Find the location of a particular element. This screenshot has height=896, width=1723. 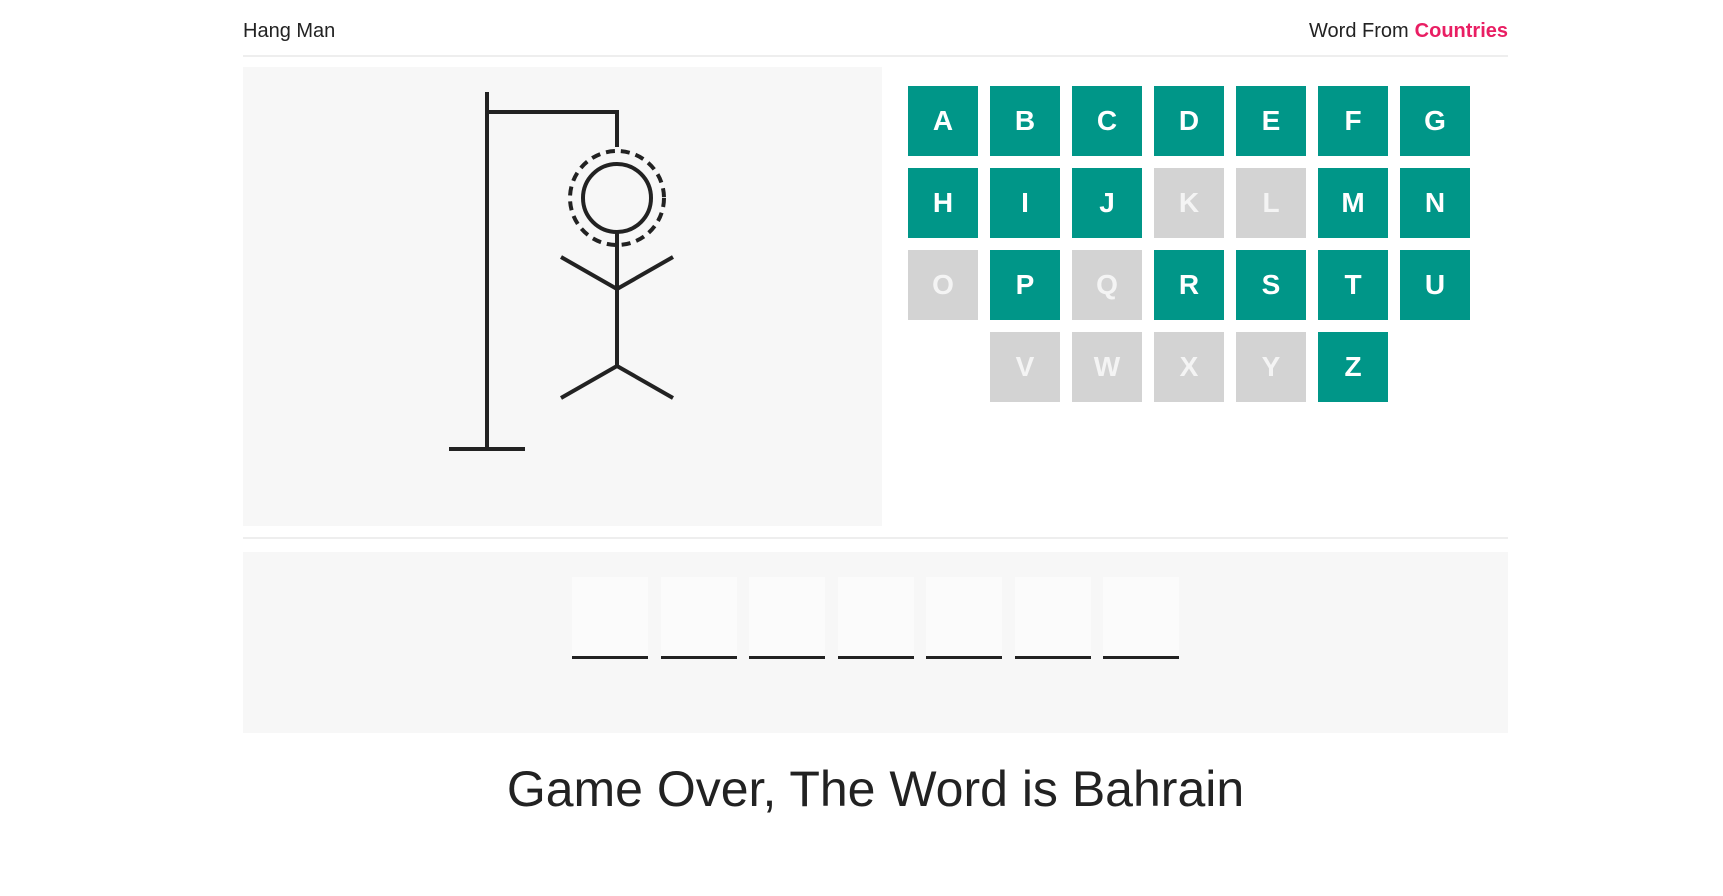

key-m: M is located at coordinates (1353, 203).